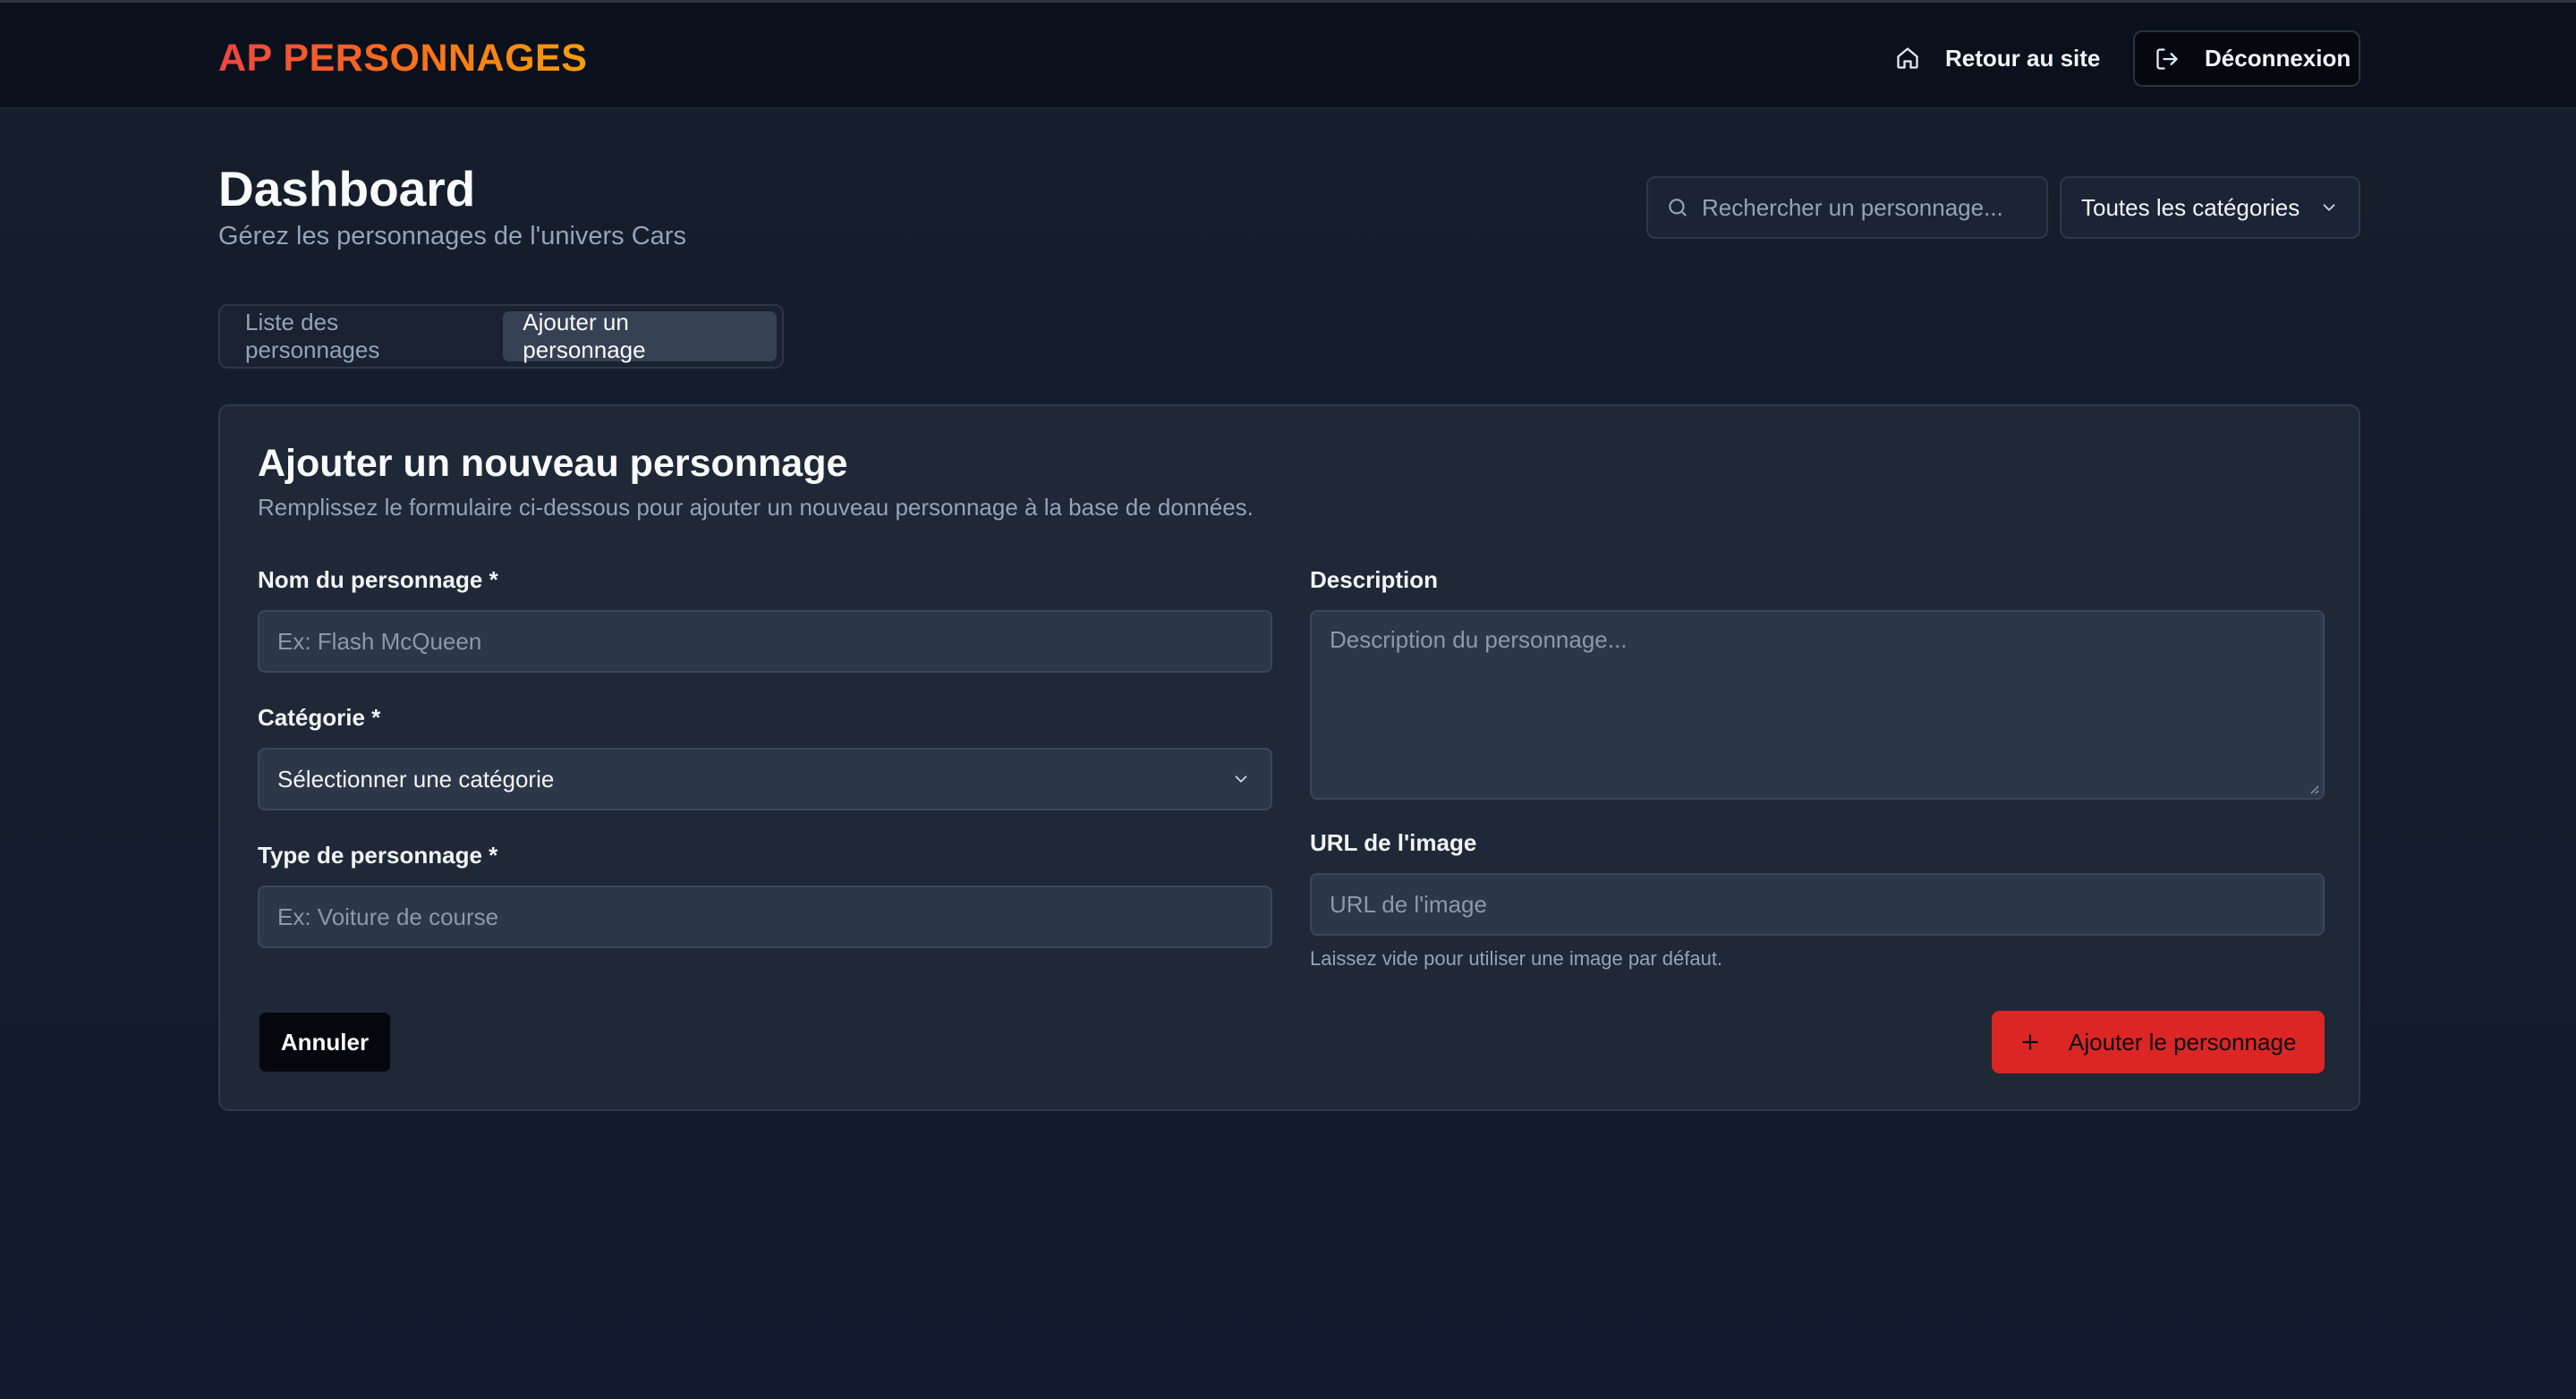  I want to click on search-icon, so click(1677, 207).